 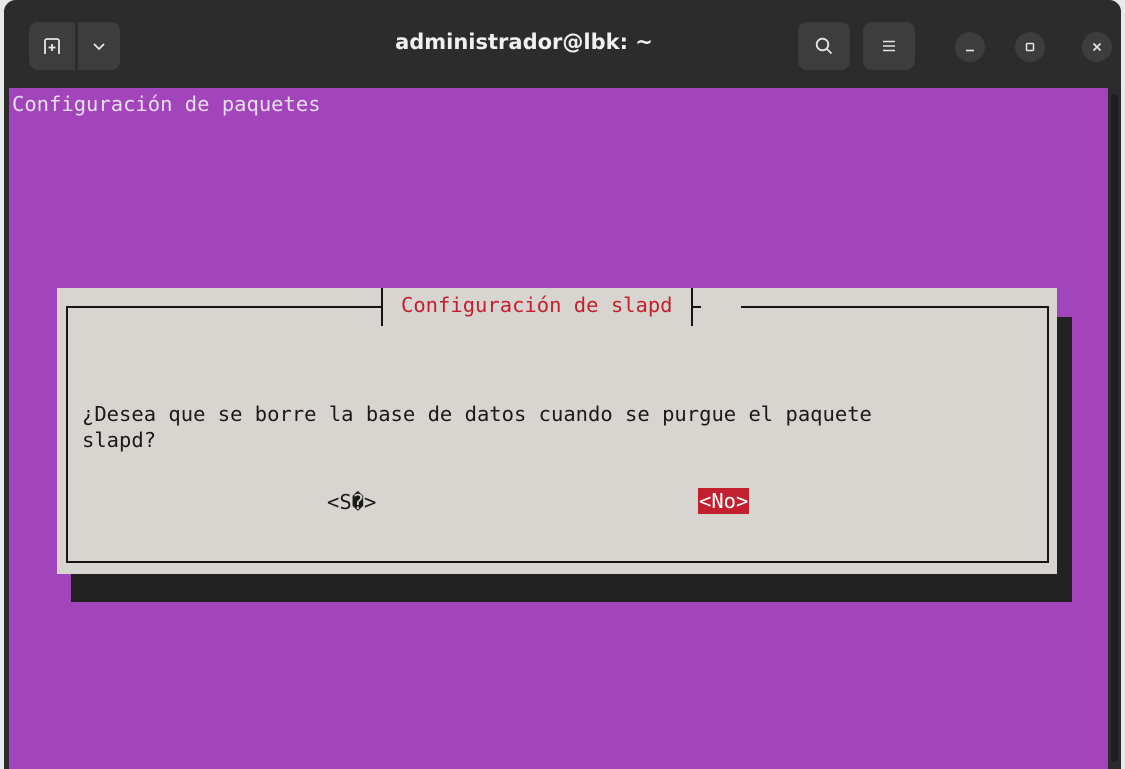 I want to click on tab-menu-button, so click(x=99, y=46).